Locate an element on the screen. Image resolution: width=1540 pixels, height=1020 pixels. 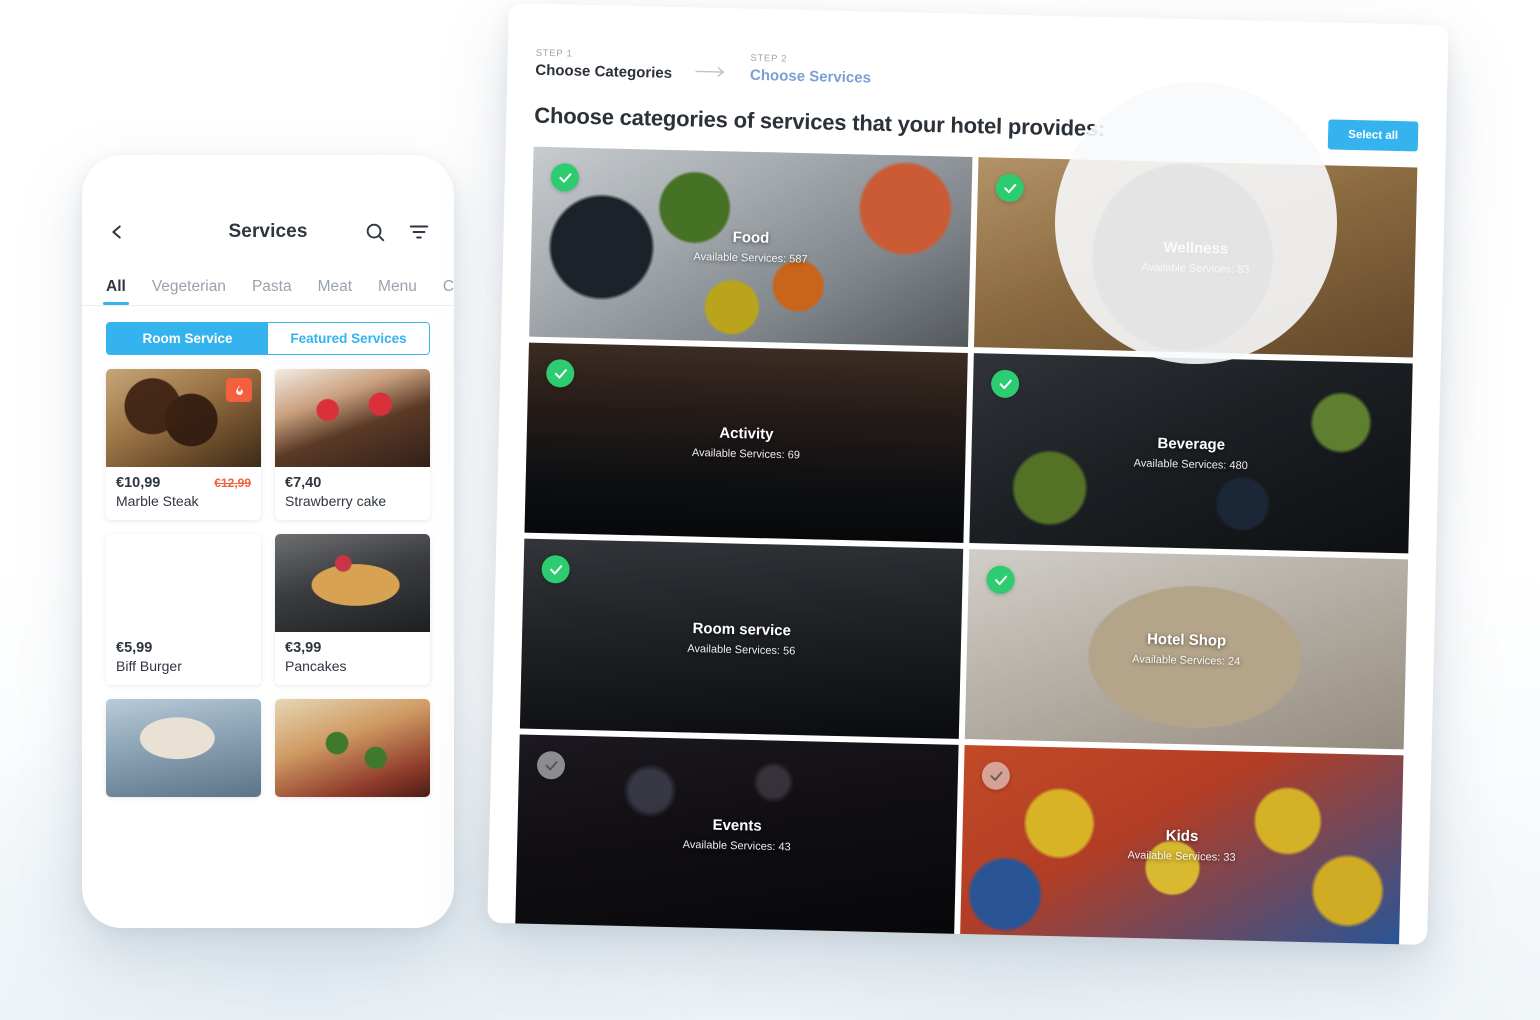
segmented-control: Room Service Featured Services is located at coordinates (268, 338).